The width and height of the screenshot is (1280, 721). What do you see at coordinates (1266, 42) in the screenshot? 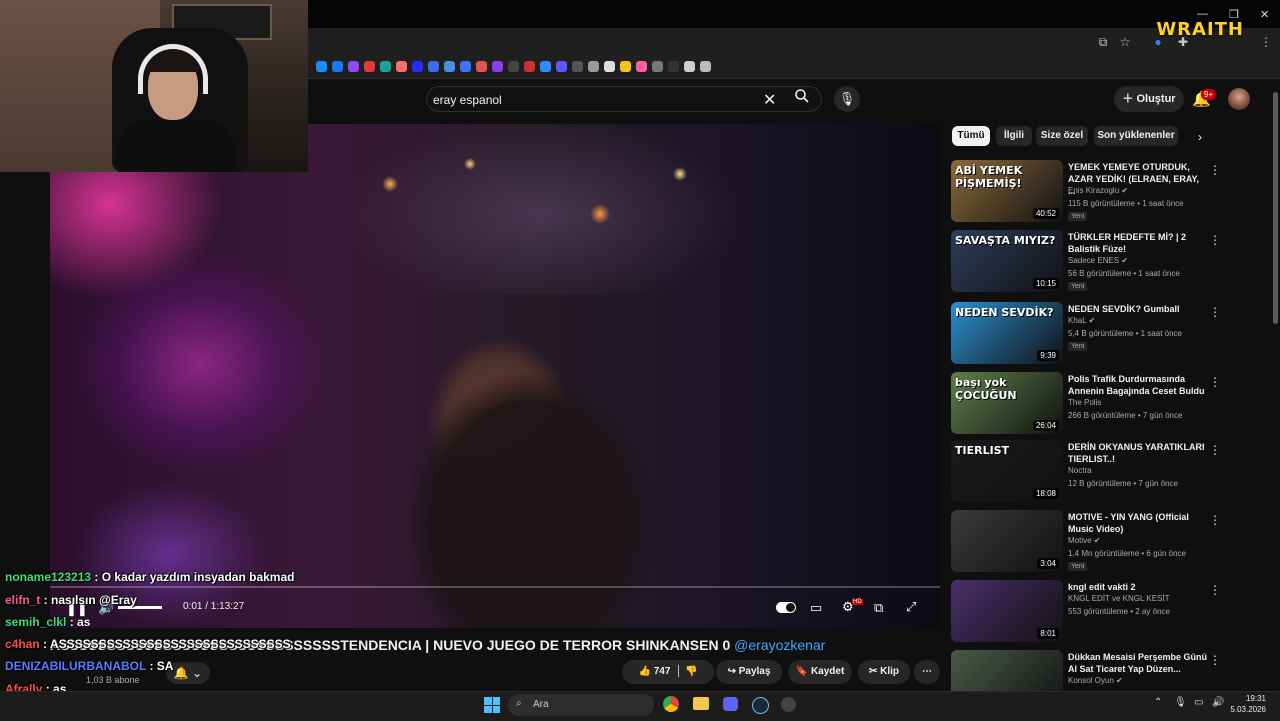
I see `browser-menu-icon: ⋮` at bounding box center [1266, 42].